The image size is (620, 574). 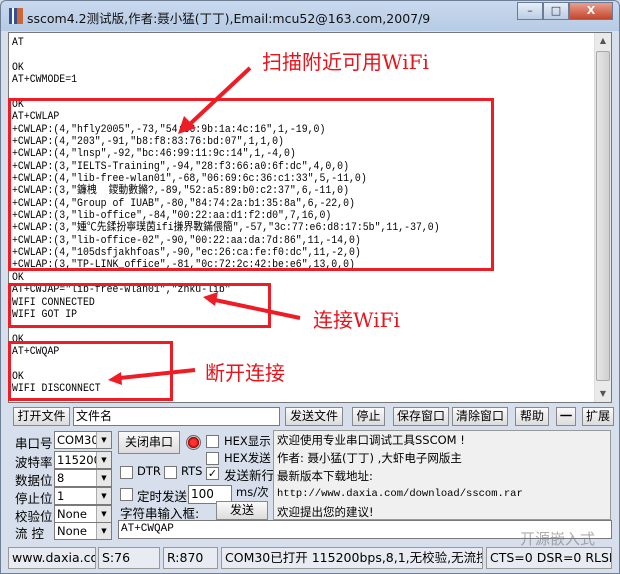 What do you see at coordinates (34, 443) in the screenshot?
I see `port-label: 串口号` at bounding box center [34, 443].